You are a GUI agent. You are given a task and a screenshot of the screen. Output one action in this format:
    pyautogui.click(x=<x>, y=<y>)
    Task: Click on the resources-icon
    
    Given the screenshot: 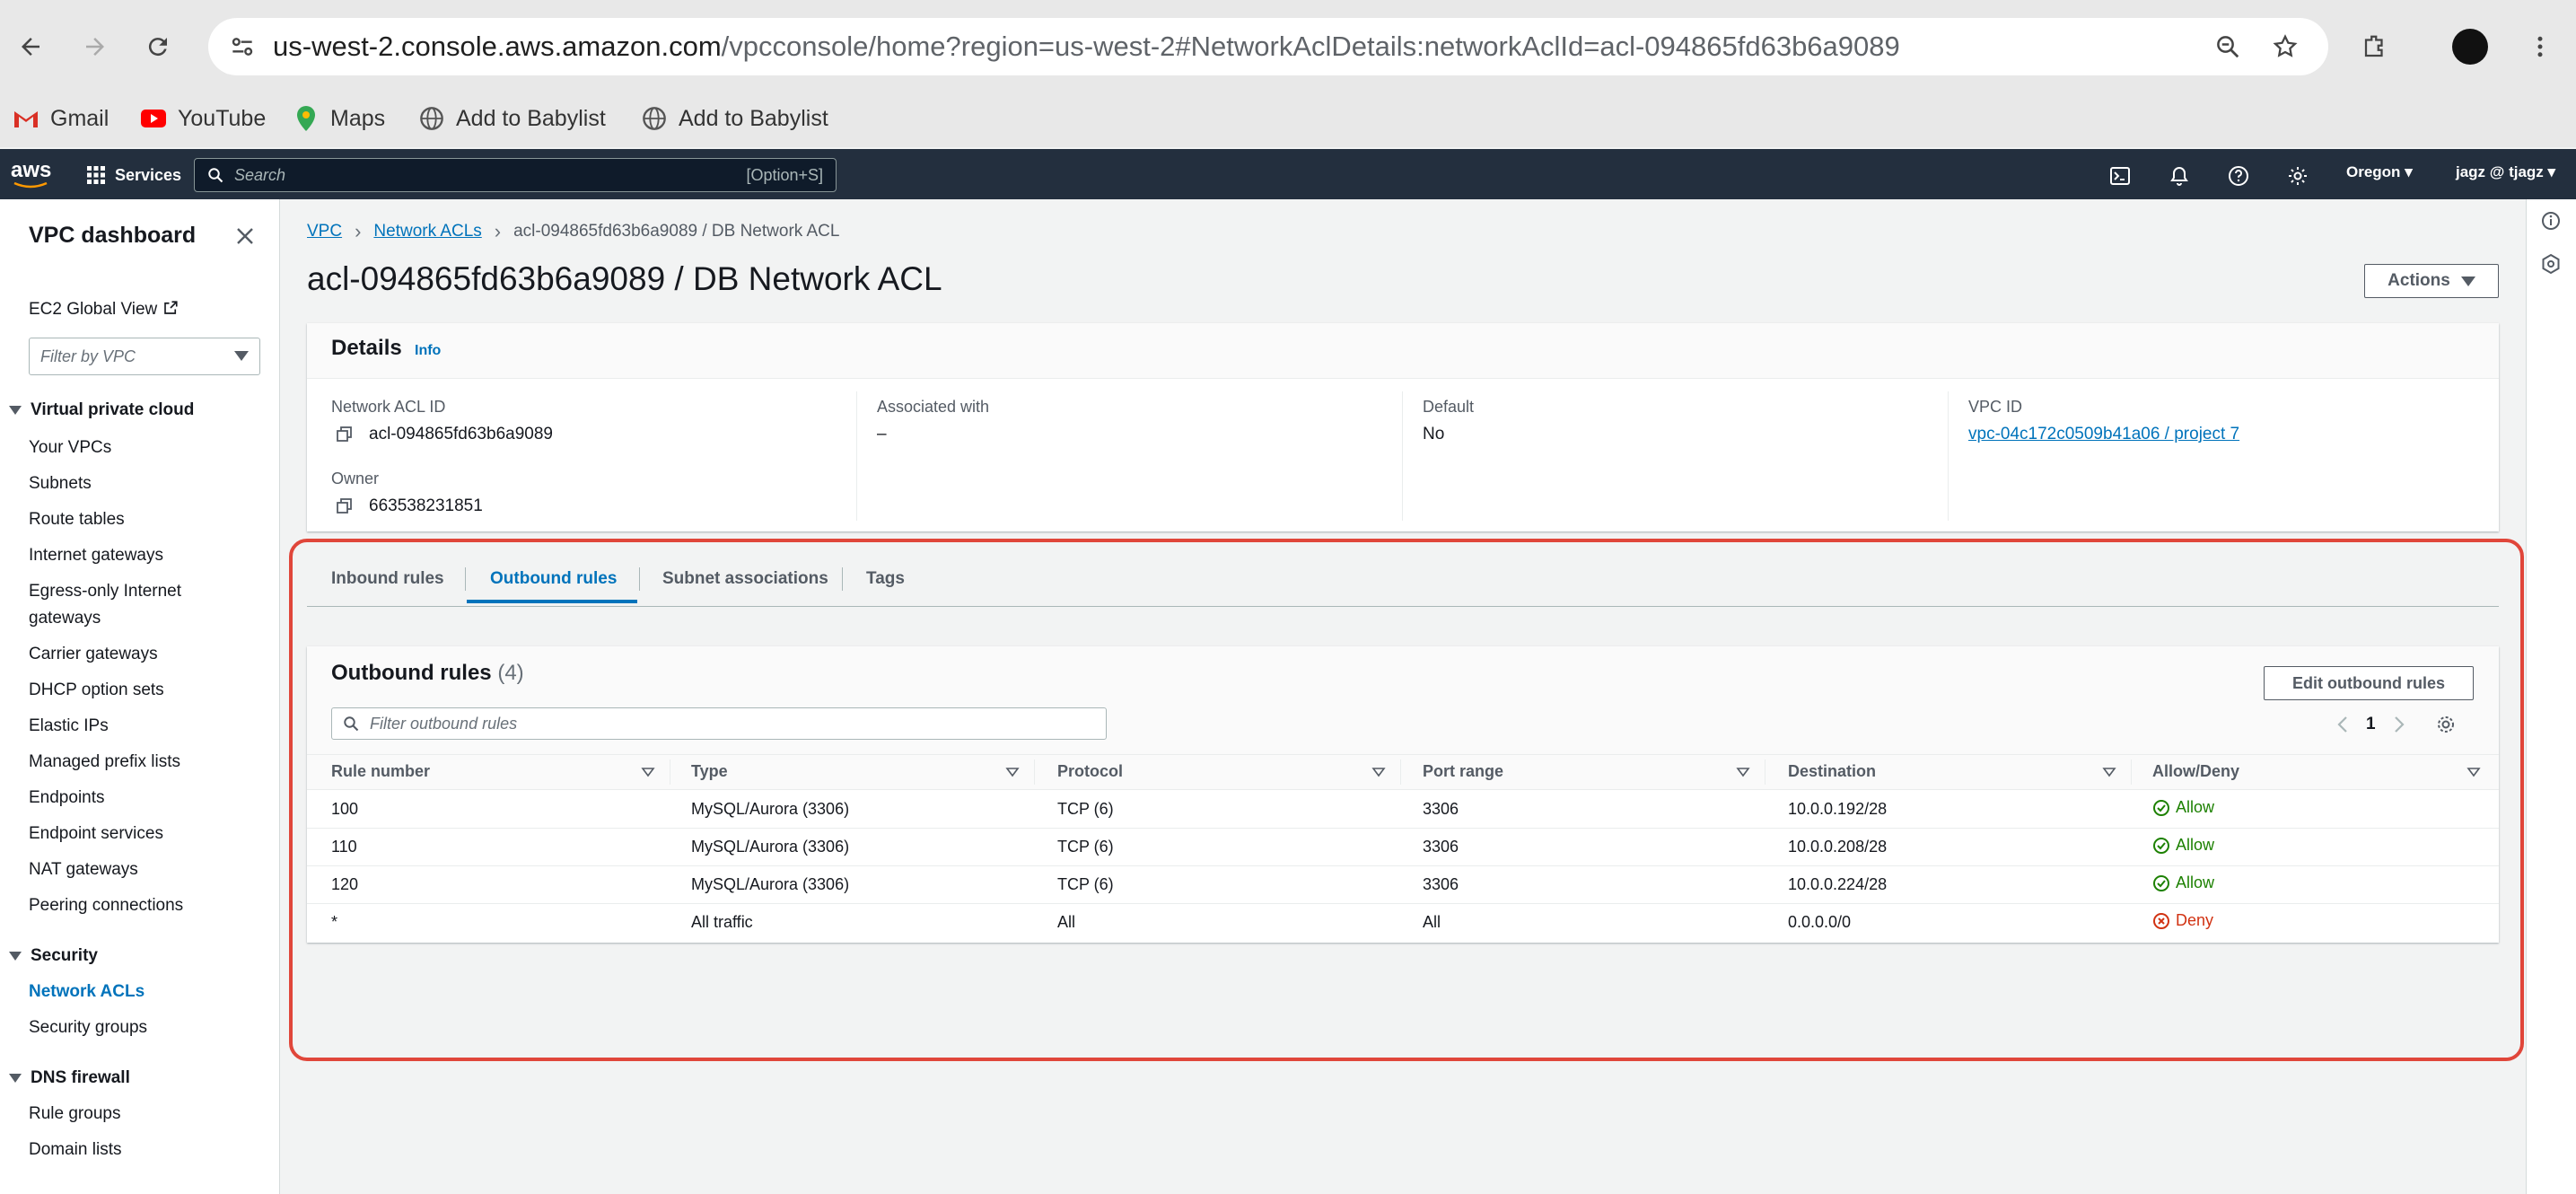 What is the action you would take?
    pyautogui.click(x=2551, y=266)
    